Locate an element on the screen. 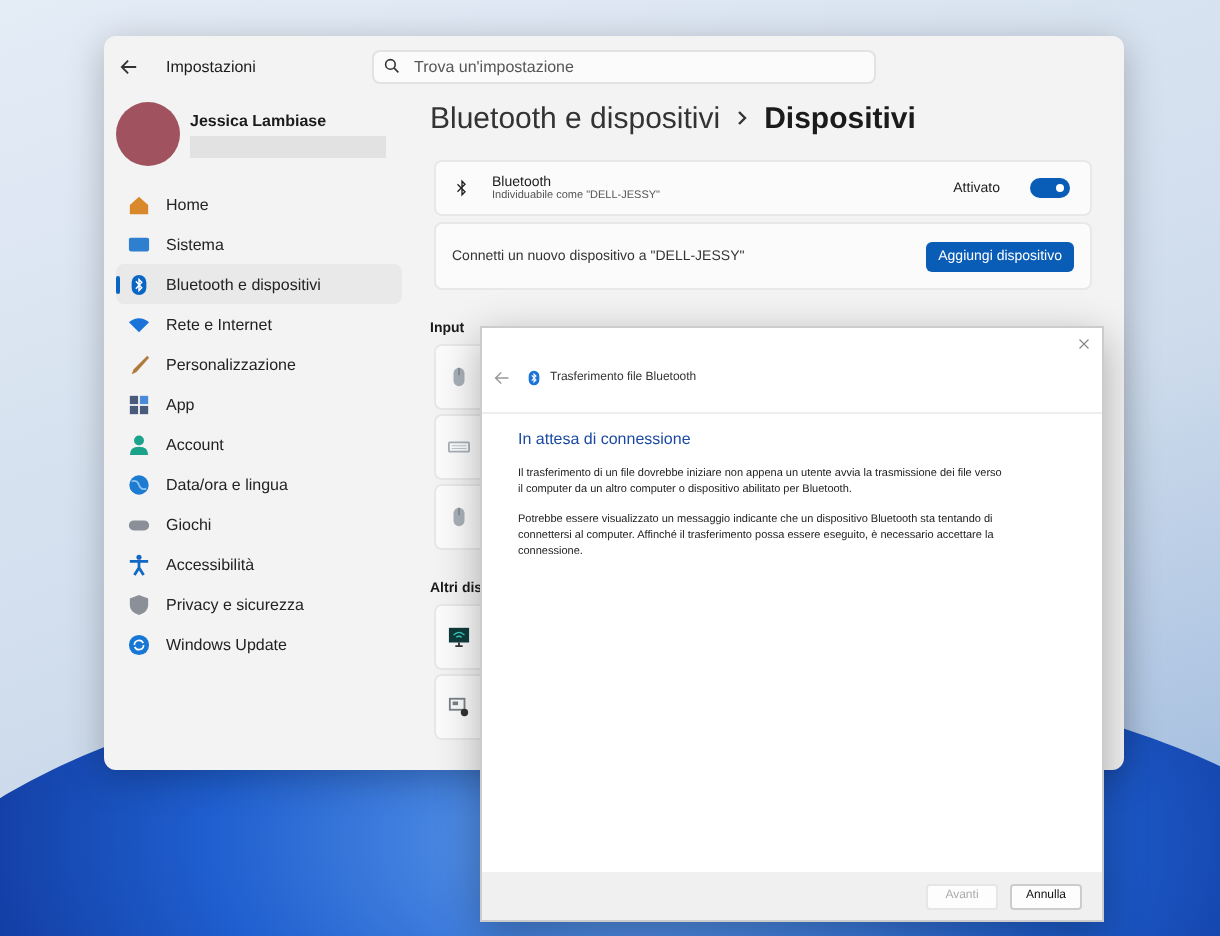 Image resolution: width=1220 pixels, height=936 pixels. sidebar-item: Accessibilità is located at coordinates (259, 564).